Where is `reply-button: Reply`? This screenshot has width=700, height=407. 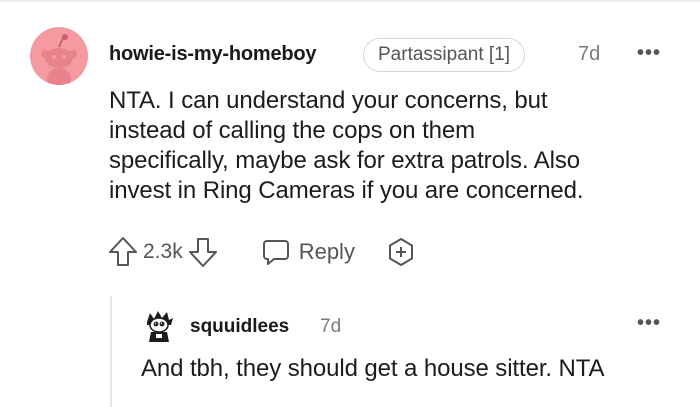
reply-button: Reply is located at coordinates (308, 252).